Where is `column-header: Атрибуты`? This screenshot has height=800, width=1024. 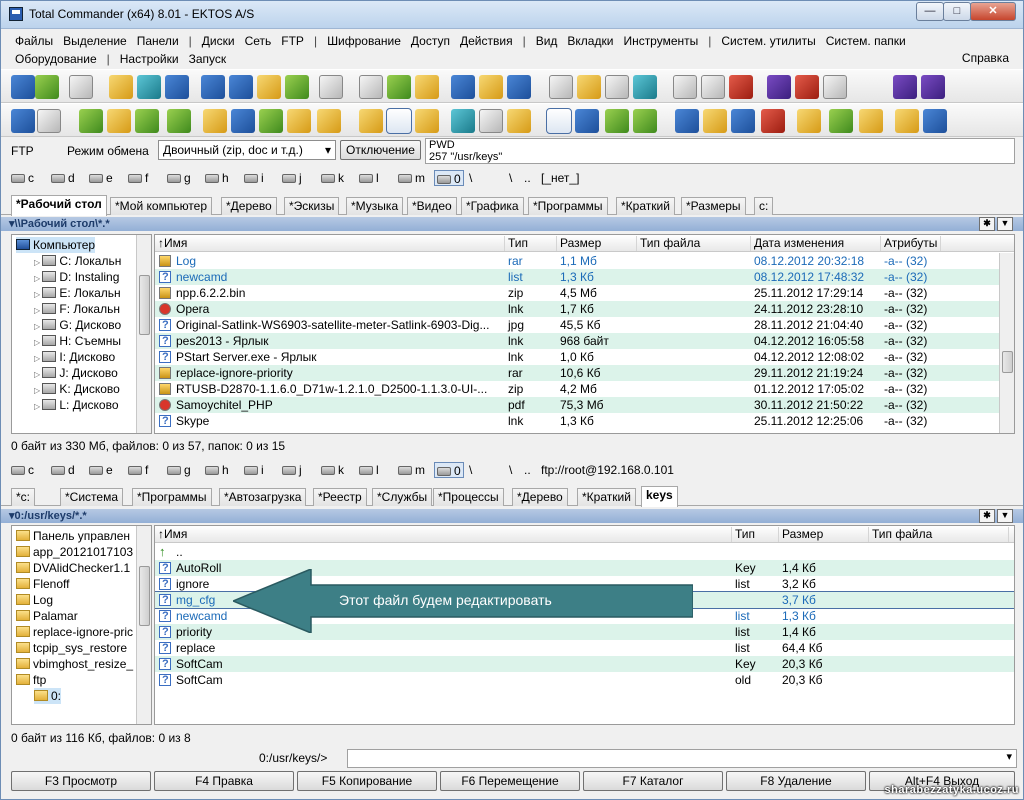
column-header: Атрибуты is located at coordinates (911, 243).